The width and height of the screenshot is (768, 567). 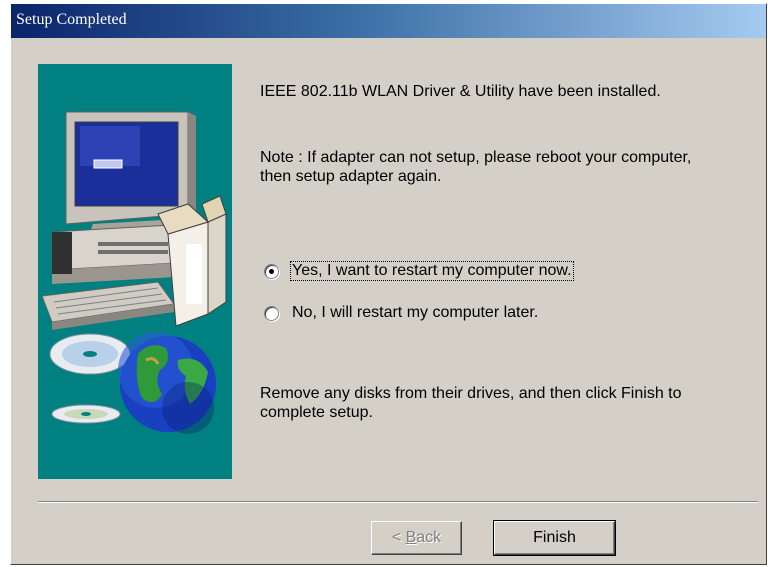 I want to click on setup-illustration, so click(x=134, y=272).